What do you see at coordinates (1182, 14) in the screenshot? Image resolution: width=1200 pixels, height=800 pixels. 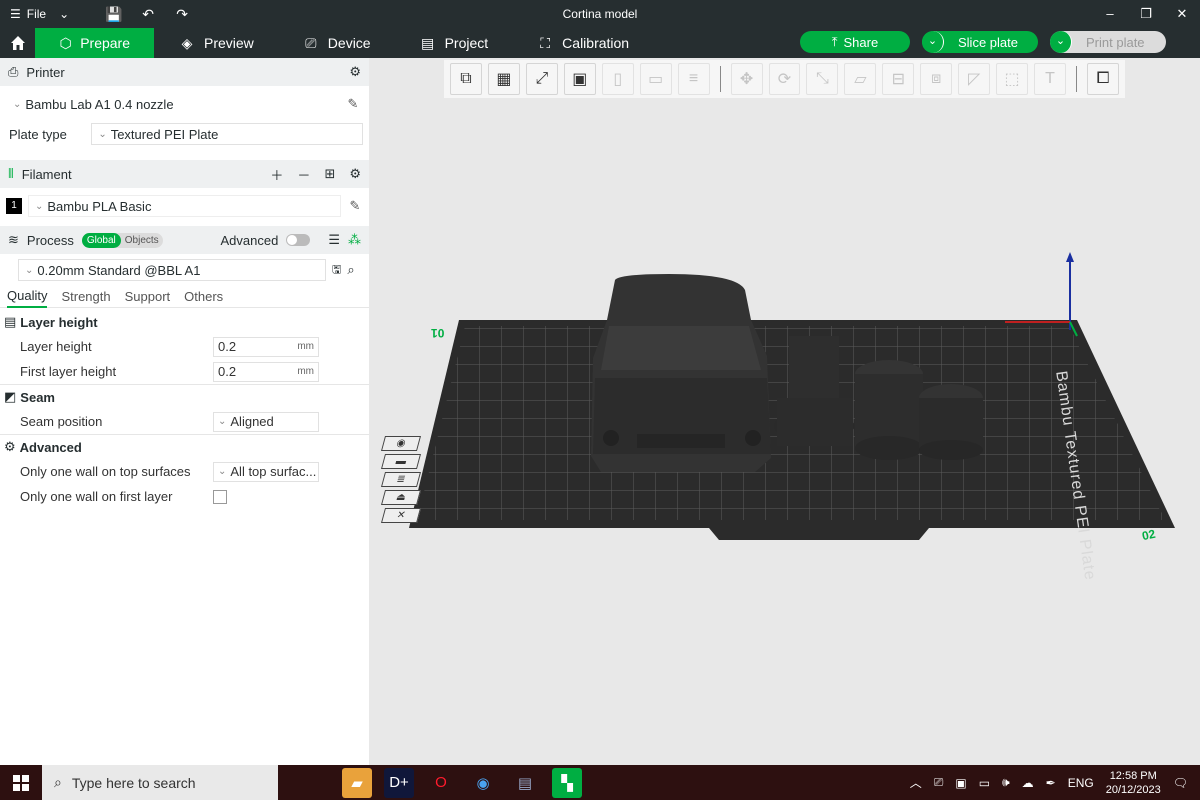 I see `close-button: ✕` at bounding box center [1182, 14].